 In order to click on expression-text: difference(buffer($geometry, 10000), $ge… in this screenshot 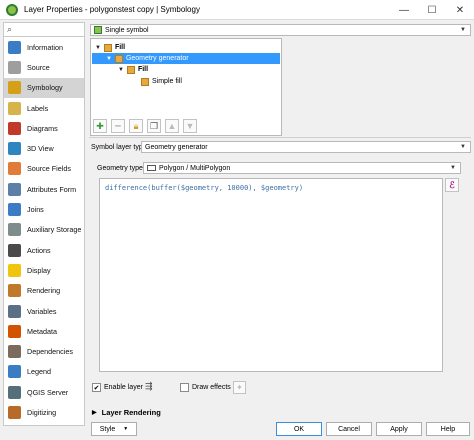, I will do `click(204, 188)`.